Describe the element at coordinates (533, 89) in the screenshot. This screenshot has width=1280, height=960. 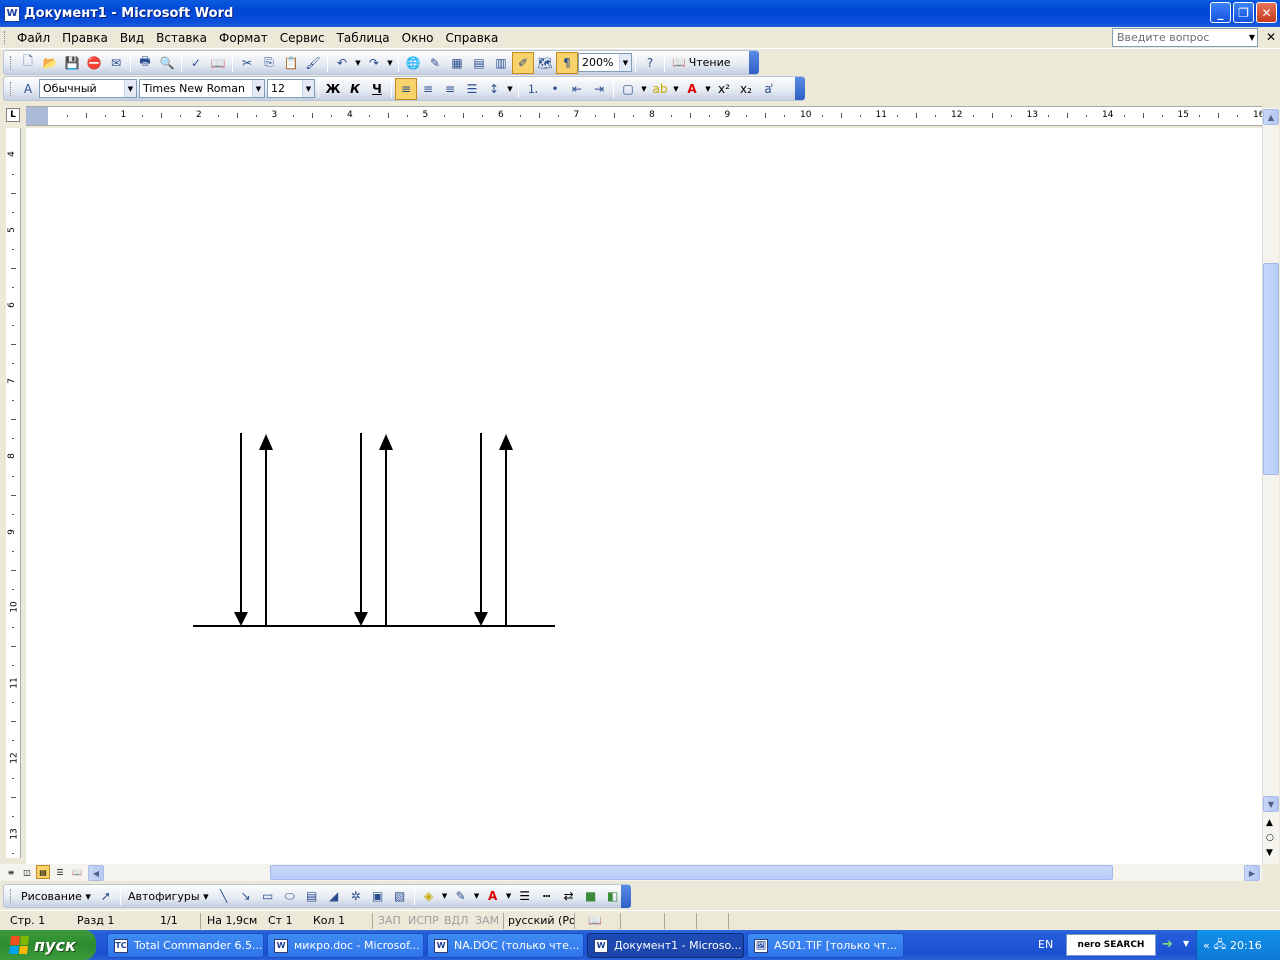
I see `numbering-icon: ⒈` at that location.